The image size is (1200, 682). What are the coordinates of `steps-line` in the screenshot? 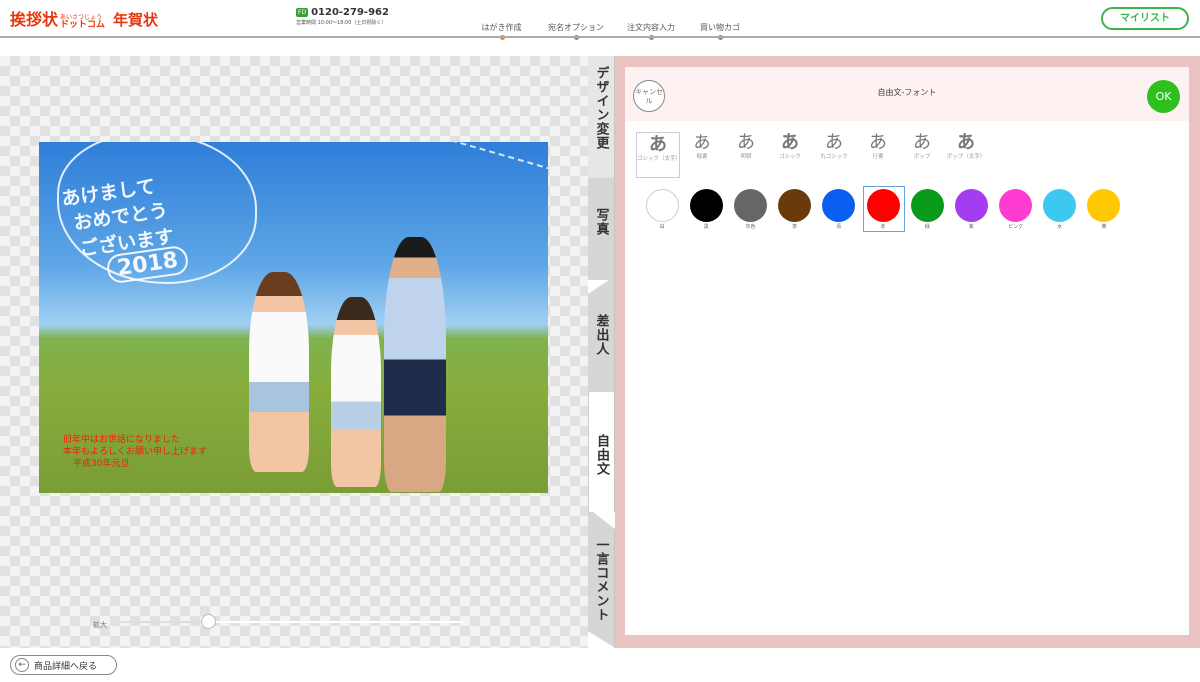 It's located at (600, 37).